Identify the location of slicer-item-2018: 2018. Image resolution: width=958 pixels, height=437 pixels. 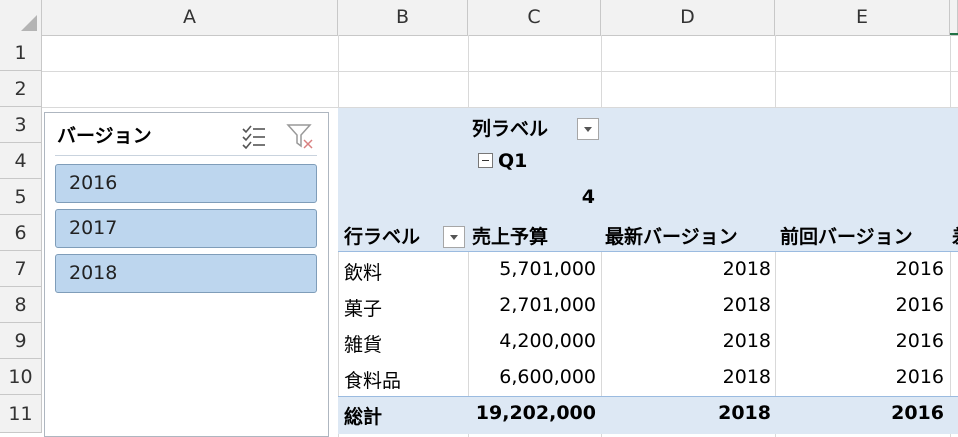
(186, 273).